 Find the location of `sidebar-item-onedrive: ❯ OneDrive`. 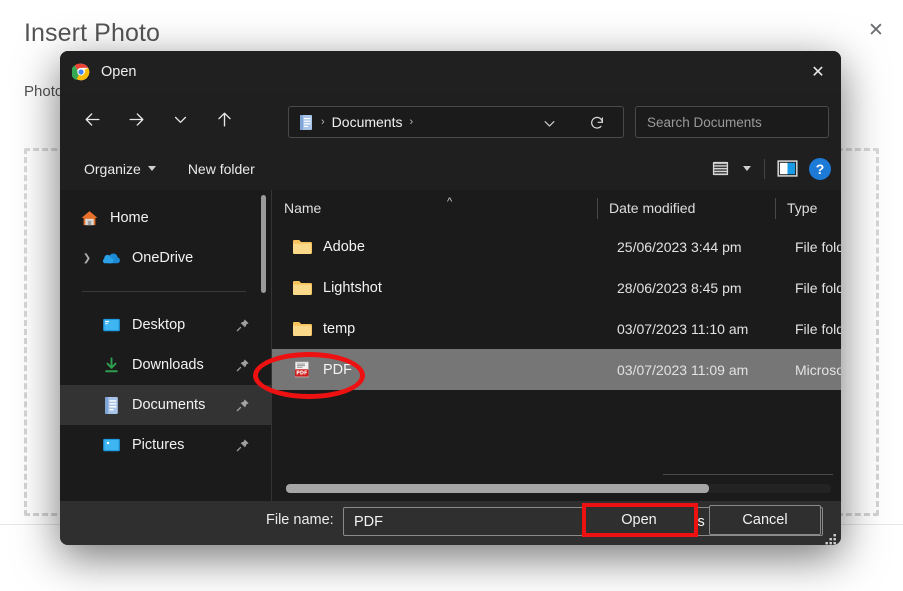

sidebar-item-onedrive: ❯ OneDrive is located at coordinates (166, 258).